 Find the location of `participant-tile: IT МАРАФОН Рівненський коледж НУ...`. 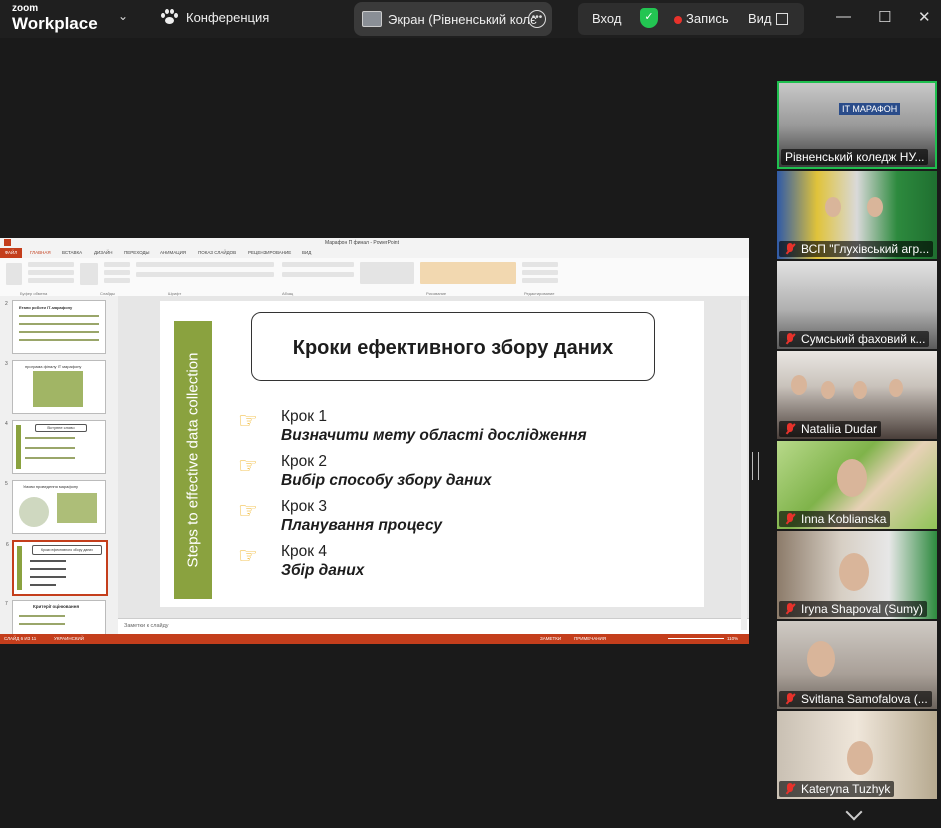

participant-tile: IT МАРАФОН Рівненський коледж НУ... is located at coordinates (857, 125).